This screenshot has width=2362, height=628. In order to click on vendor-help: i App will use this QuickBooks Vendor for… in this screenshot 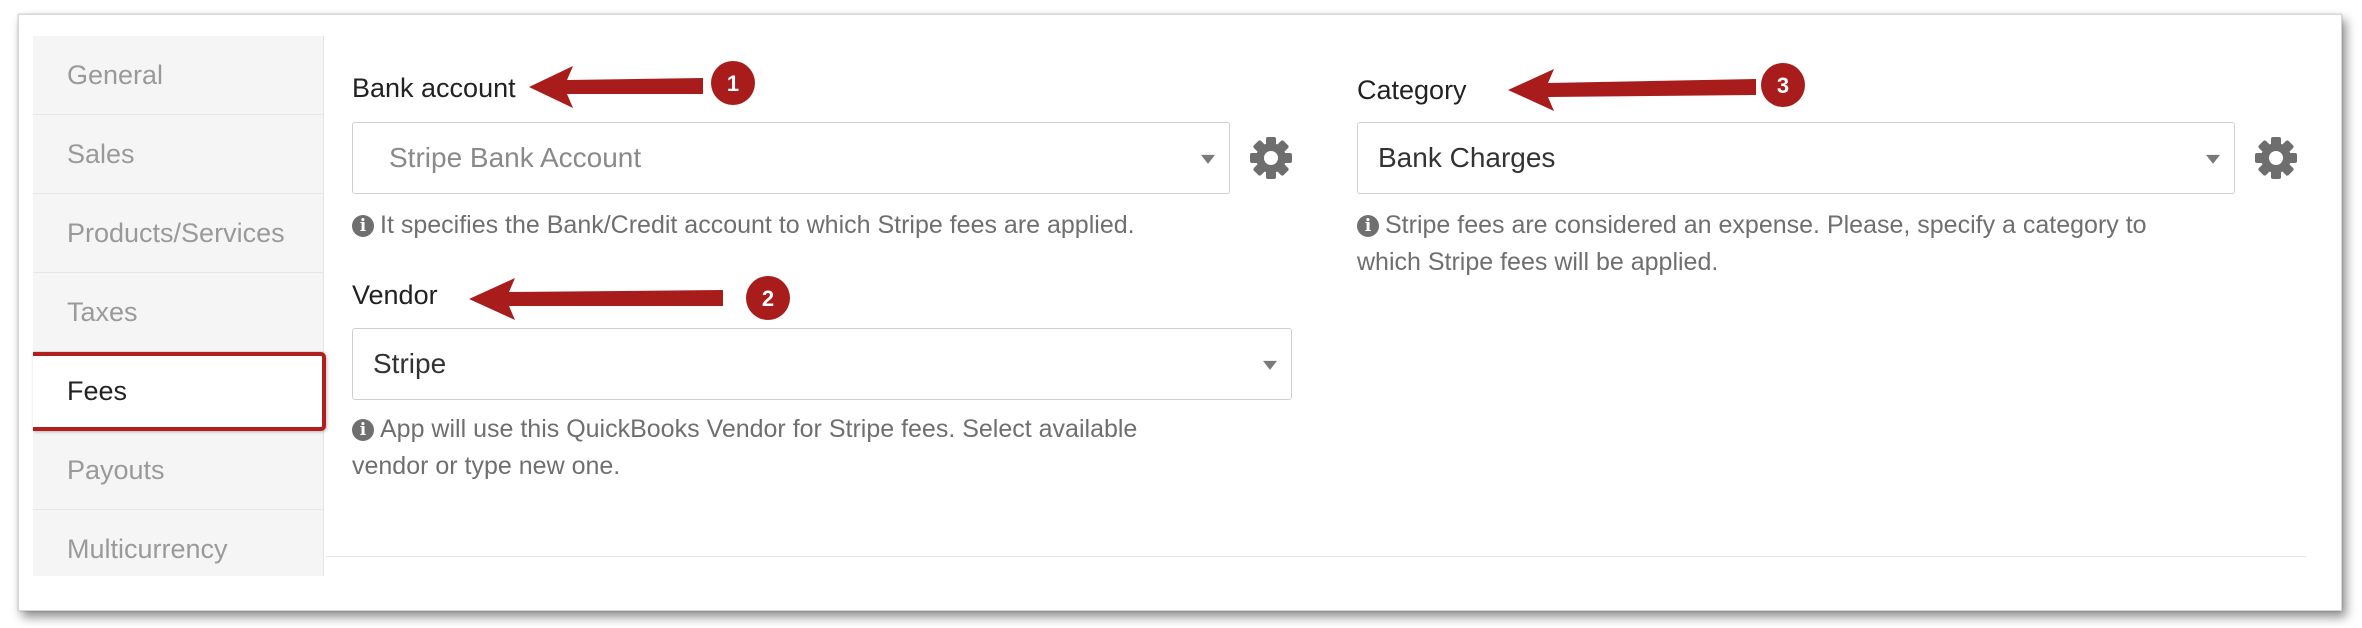, I will do `click(745, 447)`.